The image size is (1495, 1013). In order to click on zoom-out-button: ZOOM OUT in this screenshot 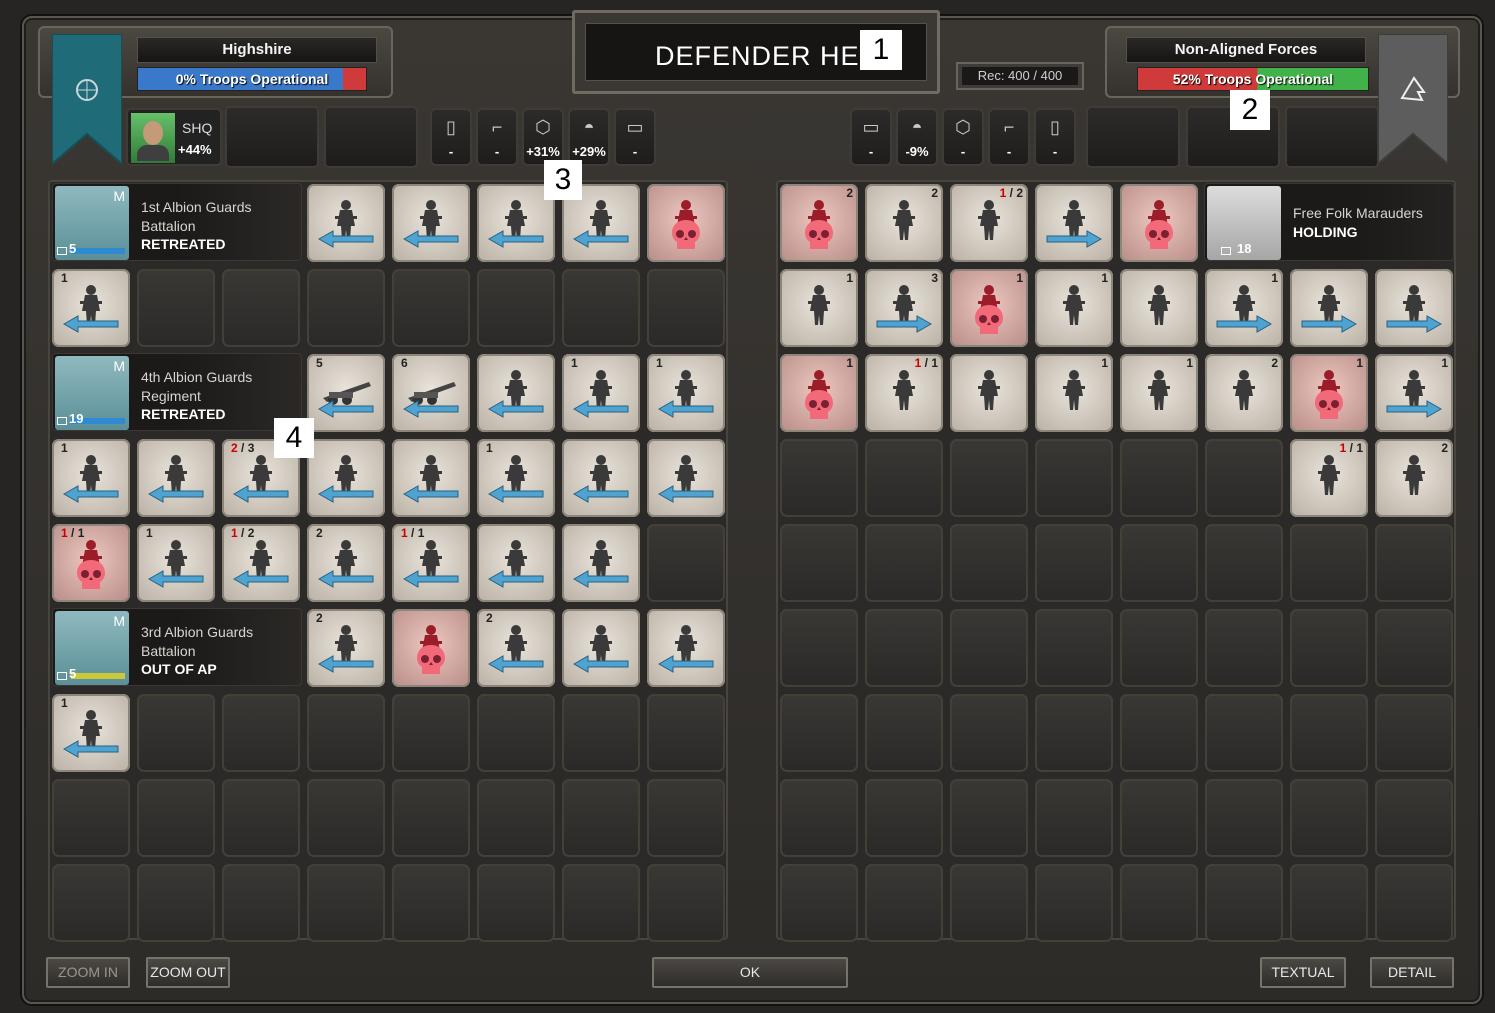, I will do `click(188, 972)`.